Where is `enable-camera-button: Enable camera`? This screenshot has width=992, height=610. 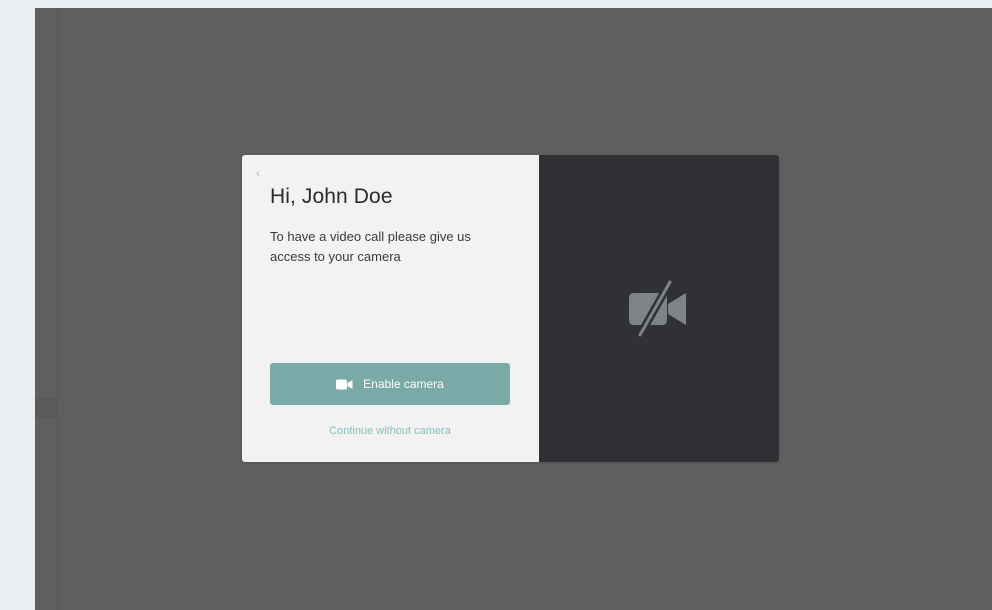
enable-camera-button: Enable camera is located at coordinates (390, 384).